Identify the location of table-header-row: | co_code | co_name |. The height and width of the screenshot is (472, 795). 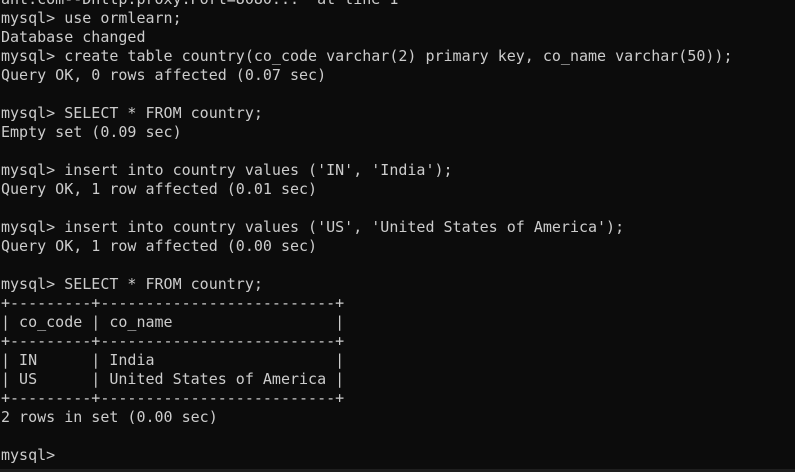
(173, 322).